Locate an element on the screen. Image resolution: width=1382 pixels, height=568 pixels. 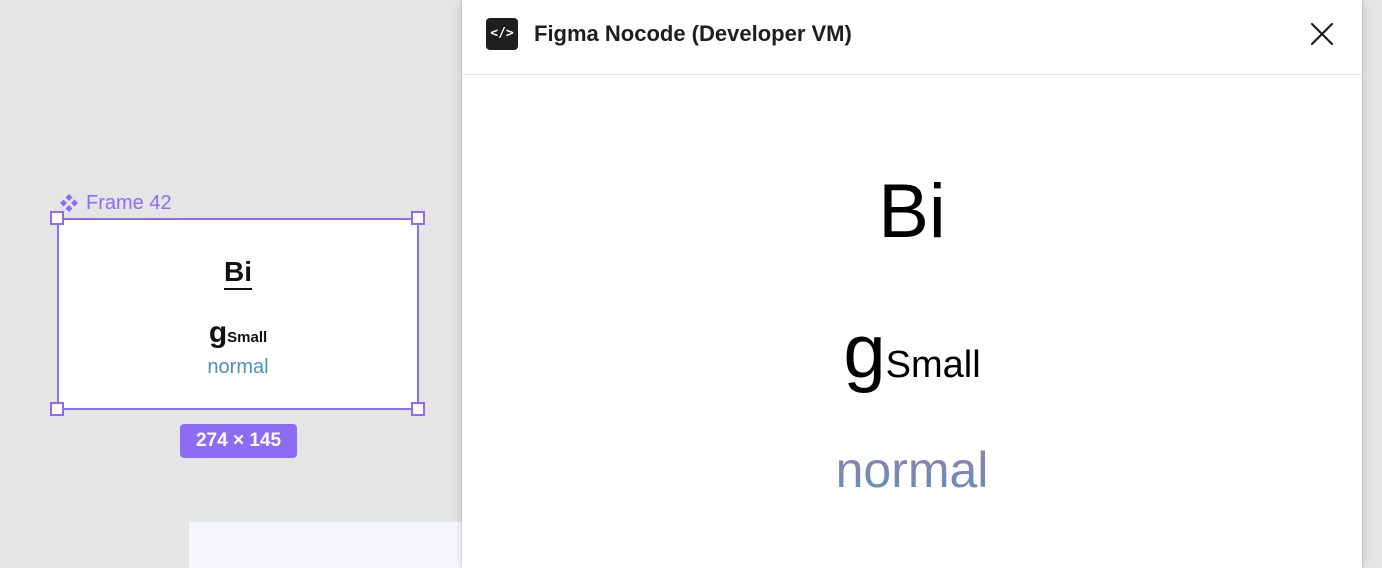
close-icon is located at coordinates (1322, 34).